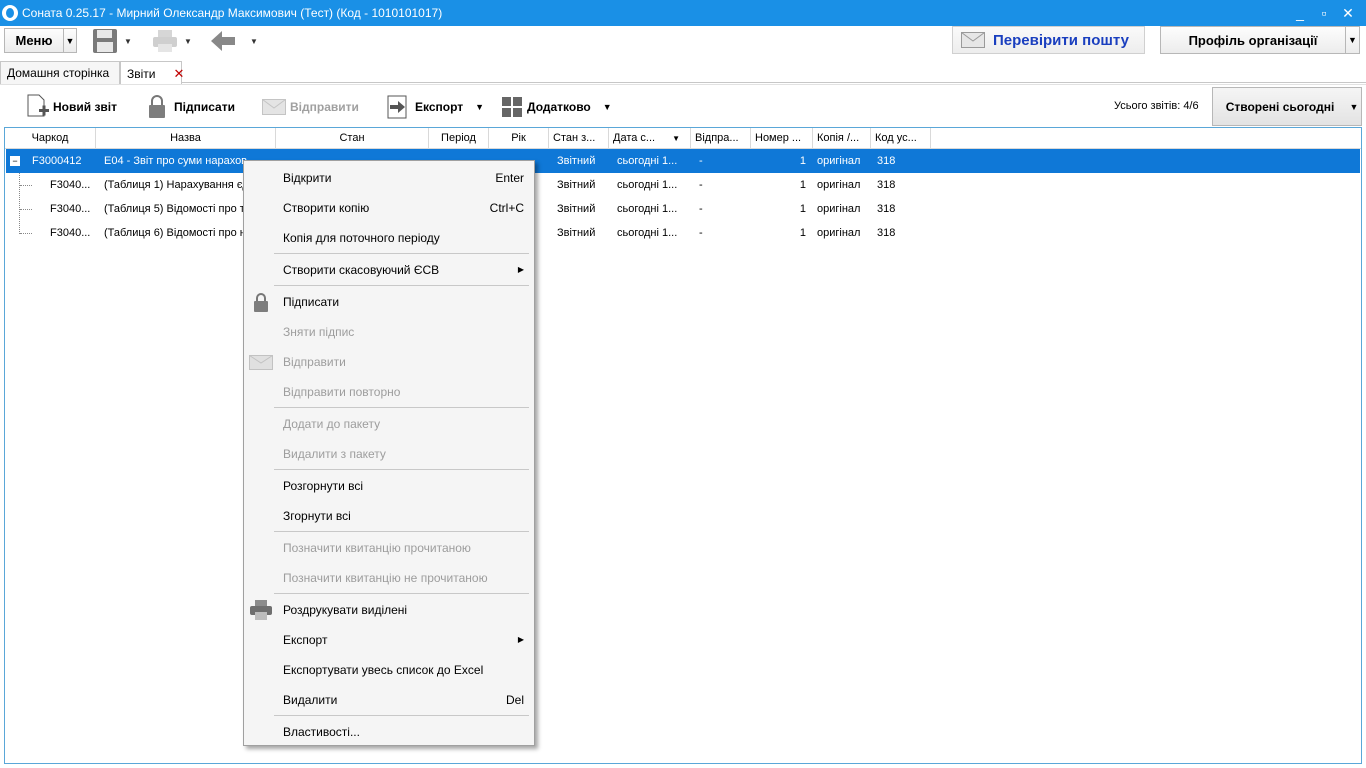 The image size is (1366, 768). I want to click on menu-item-create-cancelling-esv: Створити скасовуючий ЄСВ ▶, so click(389, 270).